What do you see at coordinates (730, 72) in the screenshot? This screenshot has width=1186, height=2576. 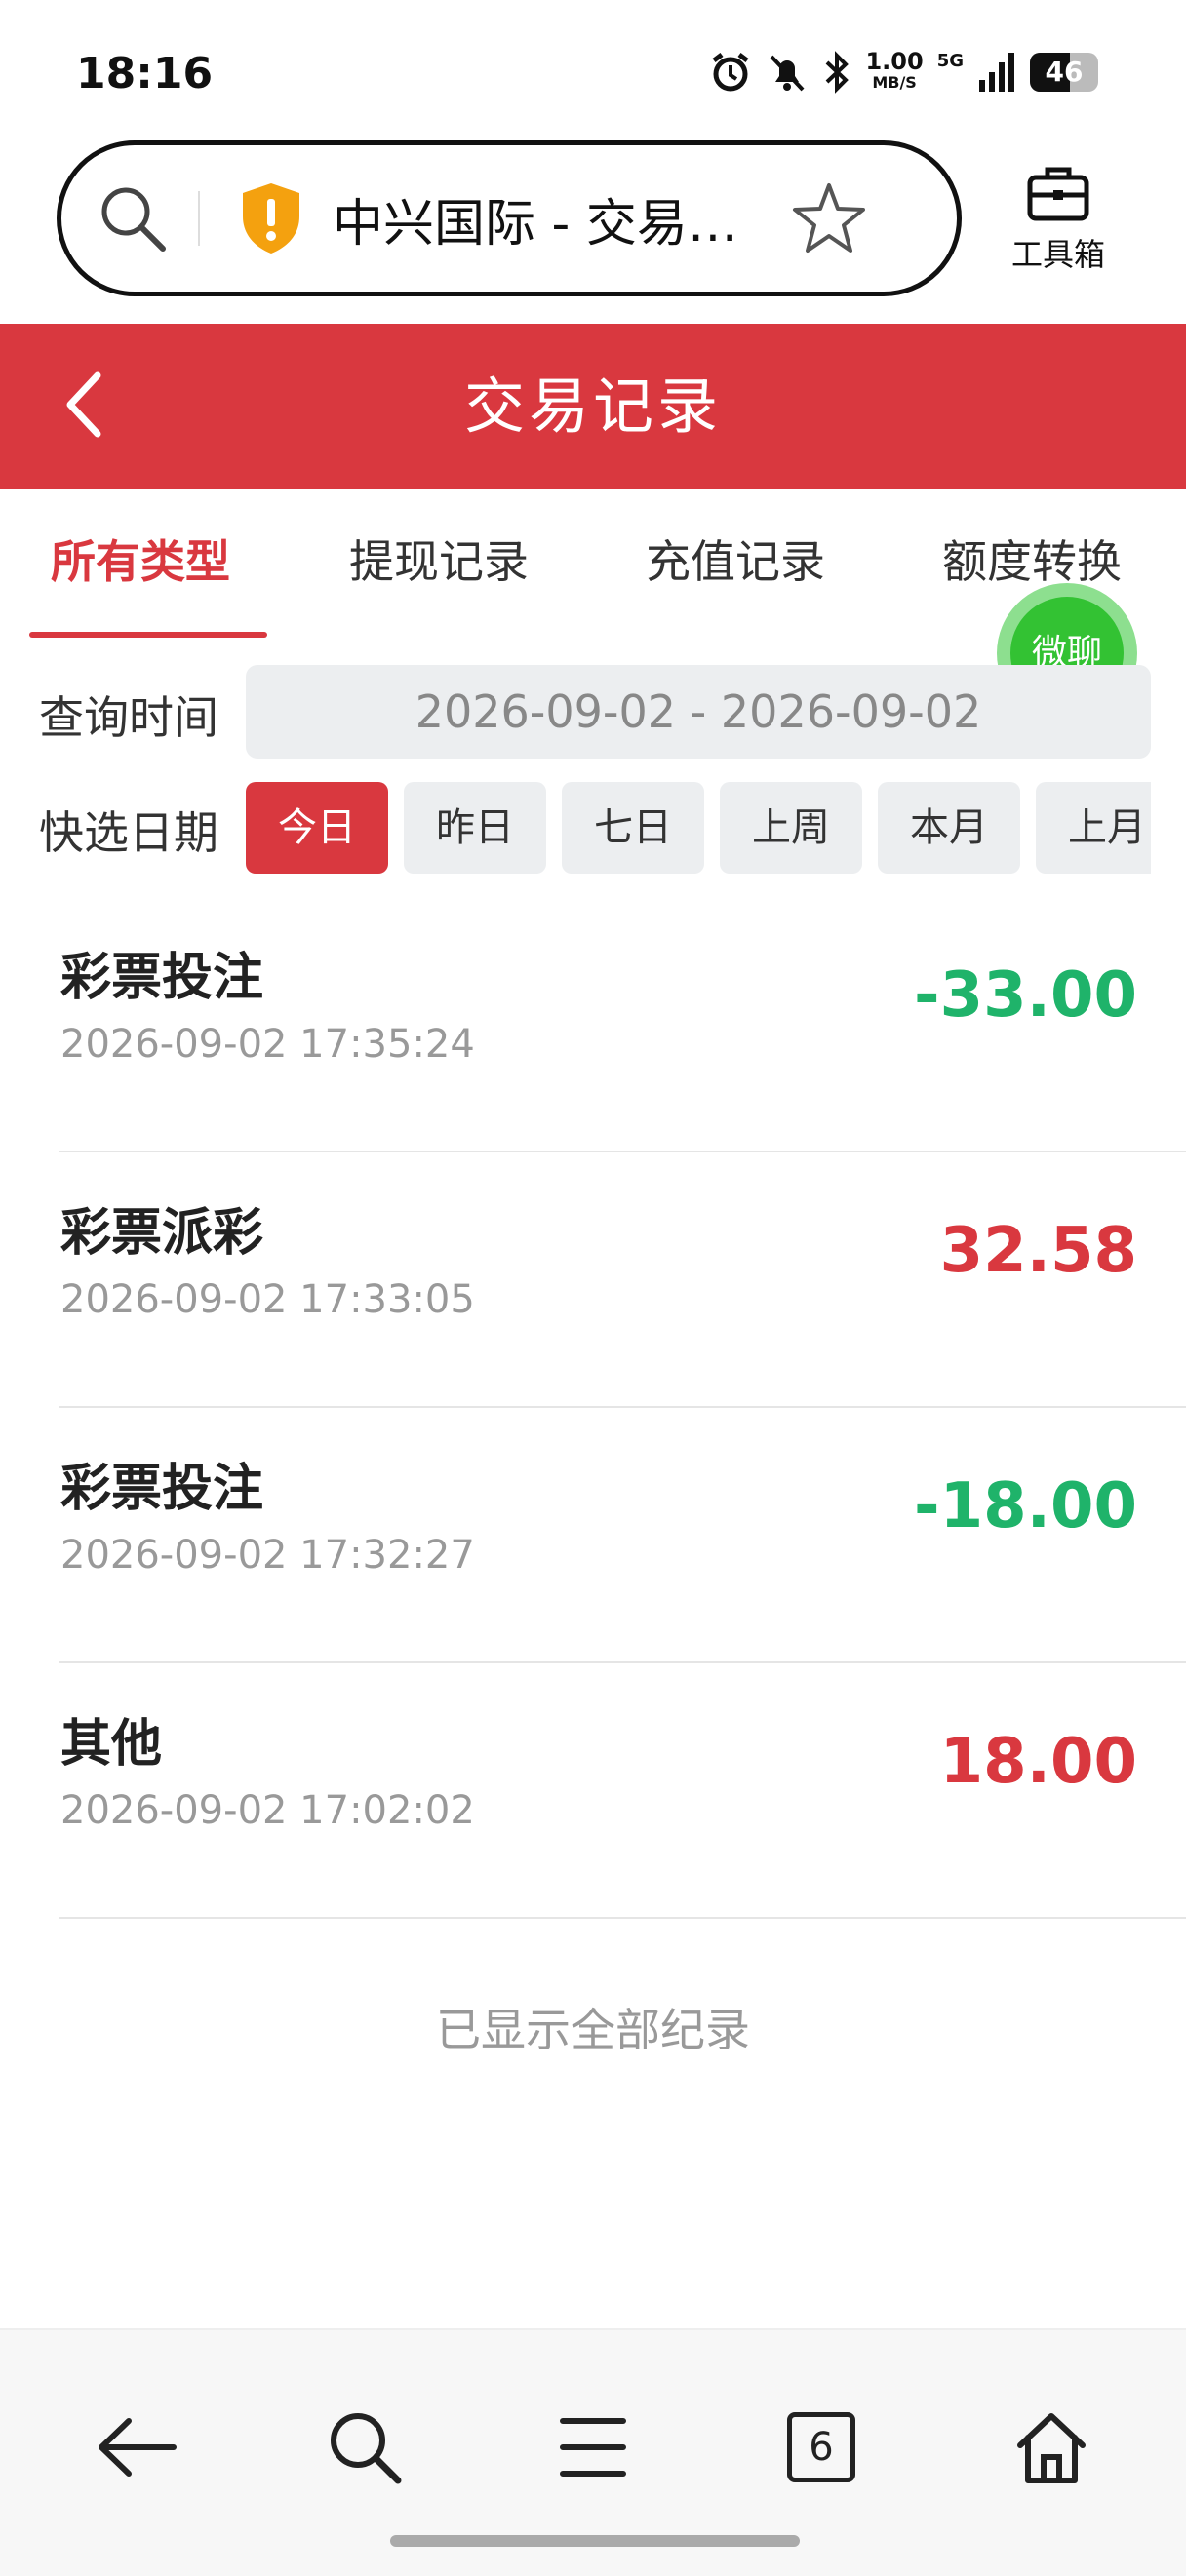 I see `alarm-icon` at bounding box center [730, 72].